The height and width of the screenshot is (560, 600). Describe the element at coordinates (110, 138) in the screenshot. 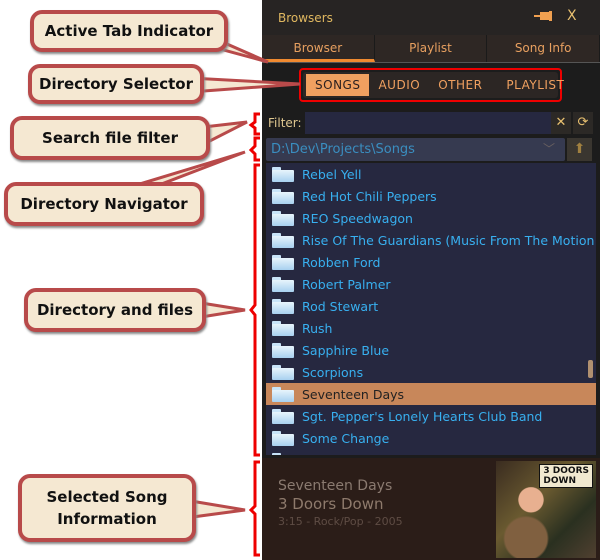

I see `callout-search-filter: Search file filter` at that location.